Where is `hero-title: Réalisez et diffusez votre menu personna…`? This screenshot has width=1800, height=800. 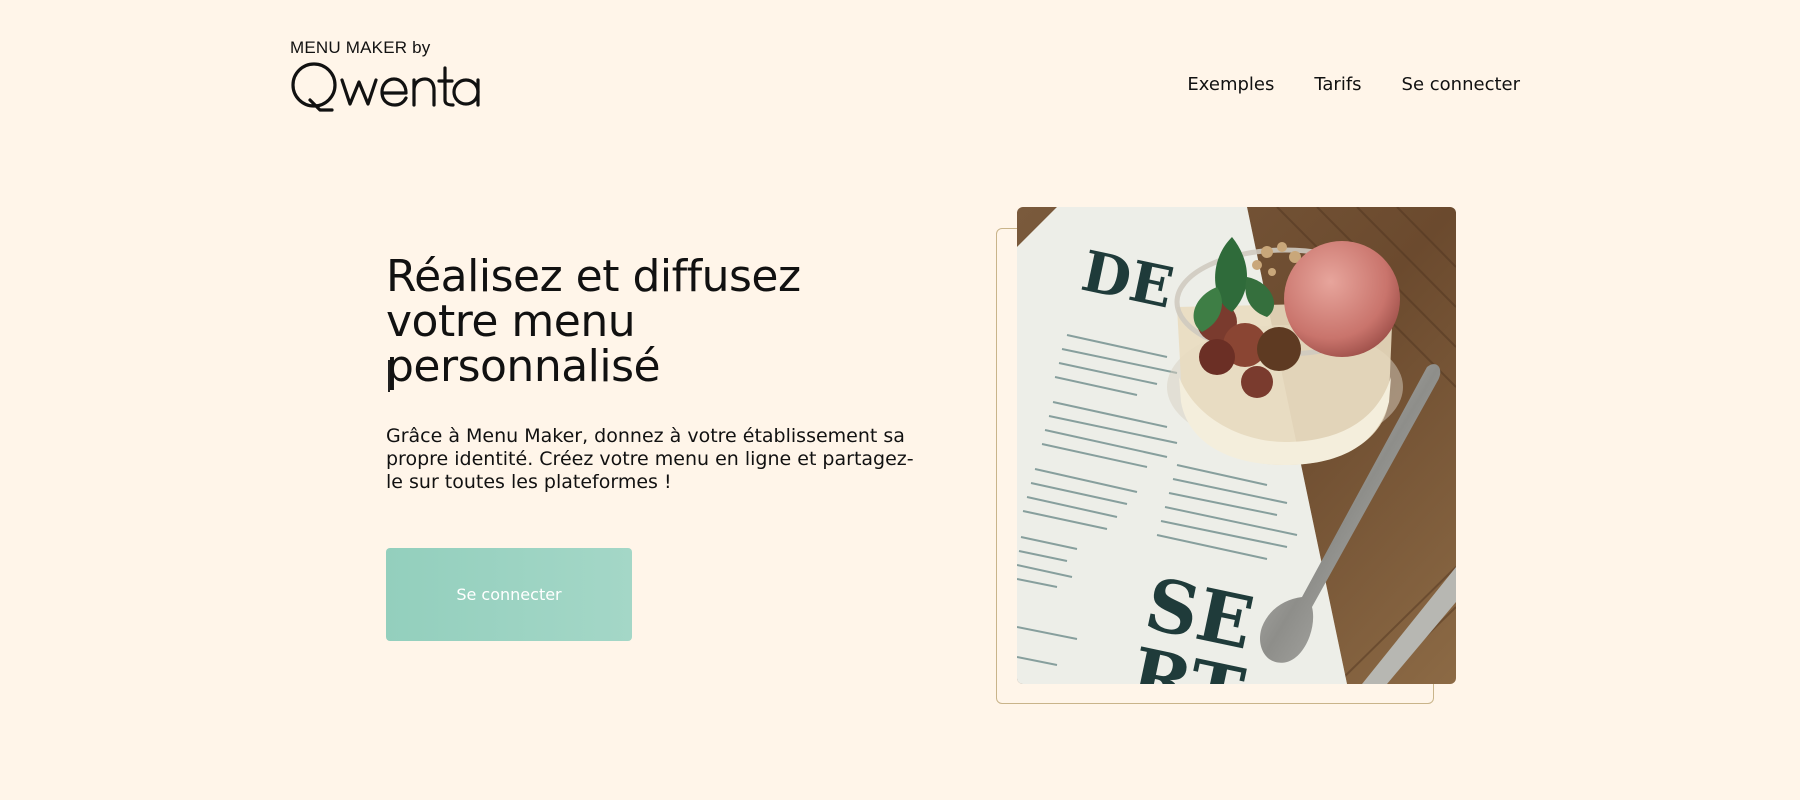 hero-title: Réalisez et diffusez votre menu personna… is located at coordinates (593, 321).